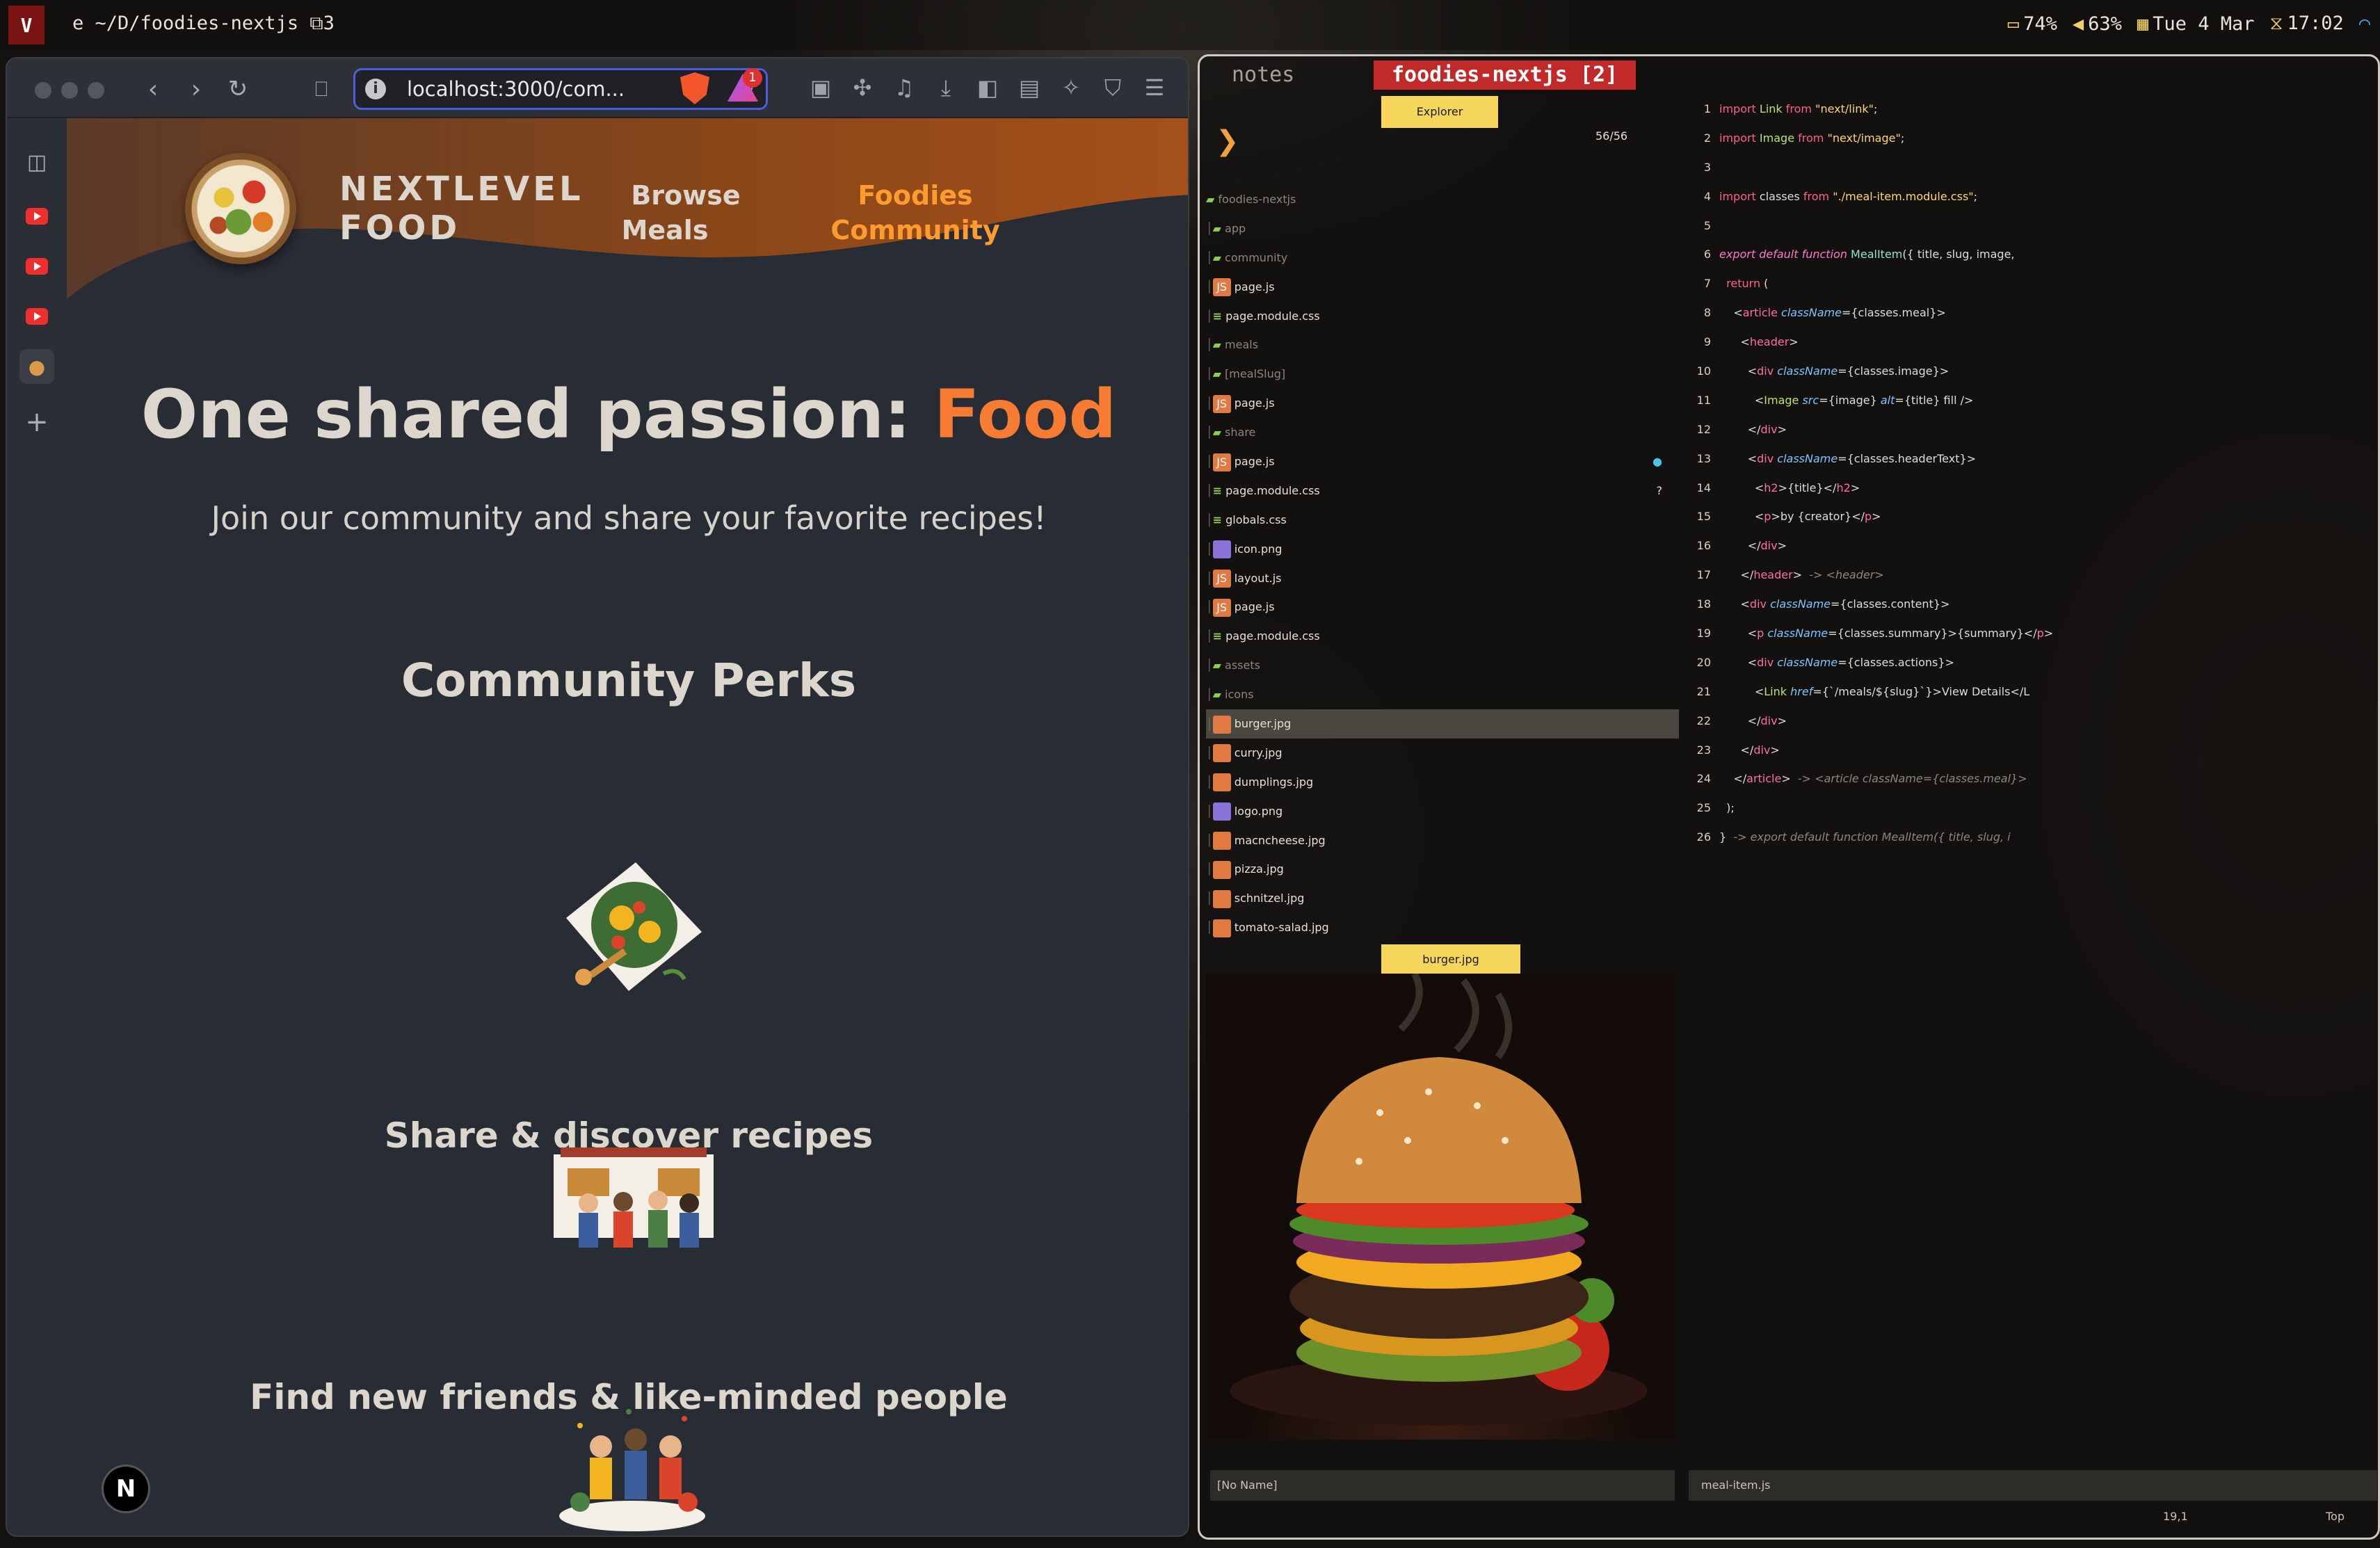  Describe the element at coordinates (1442, 840) in the screenshot. I see `tree-item: │ macncheese.jpg` at that location.